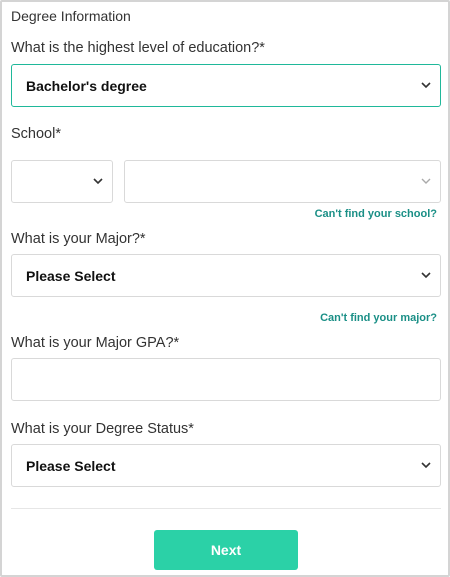 The width and height of the screenshot is (450, 577). Describe the element at coordinates (226, 85) in the screenshot. I see `education-select: Bachelor's degree` at that location.